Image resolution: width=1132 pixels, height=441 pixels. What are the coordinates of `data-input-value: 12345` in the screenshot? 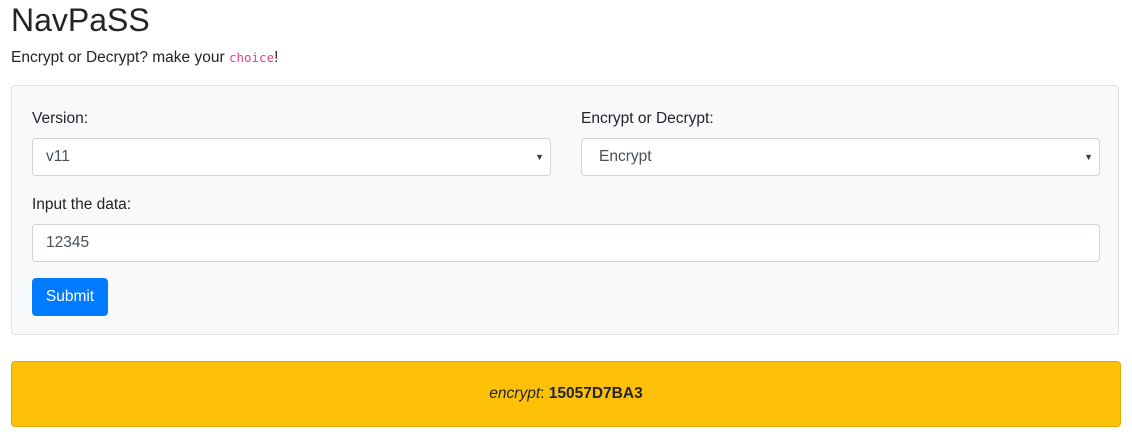 It's located at (68, 242).